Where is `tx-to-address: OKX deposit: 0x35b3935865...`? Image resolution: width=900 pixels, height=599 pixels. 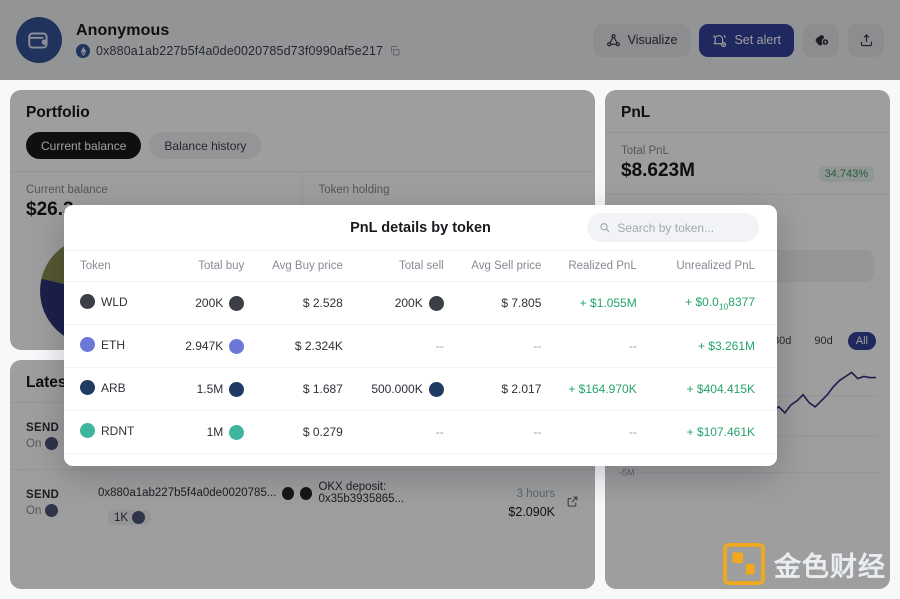 tx-to-address: OKX deposit: 0x35b3935865... is located at coordinates (361, 493).